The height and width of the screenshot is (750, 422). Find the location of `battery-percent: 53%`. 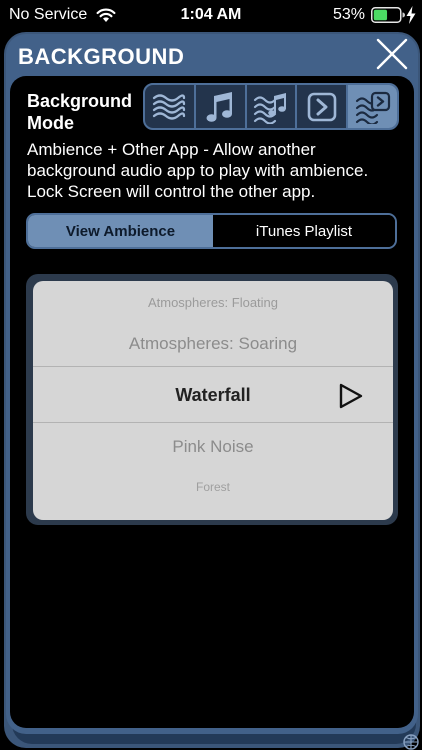

battery-percent: 53% is located at coordinates (348, 14).